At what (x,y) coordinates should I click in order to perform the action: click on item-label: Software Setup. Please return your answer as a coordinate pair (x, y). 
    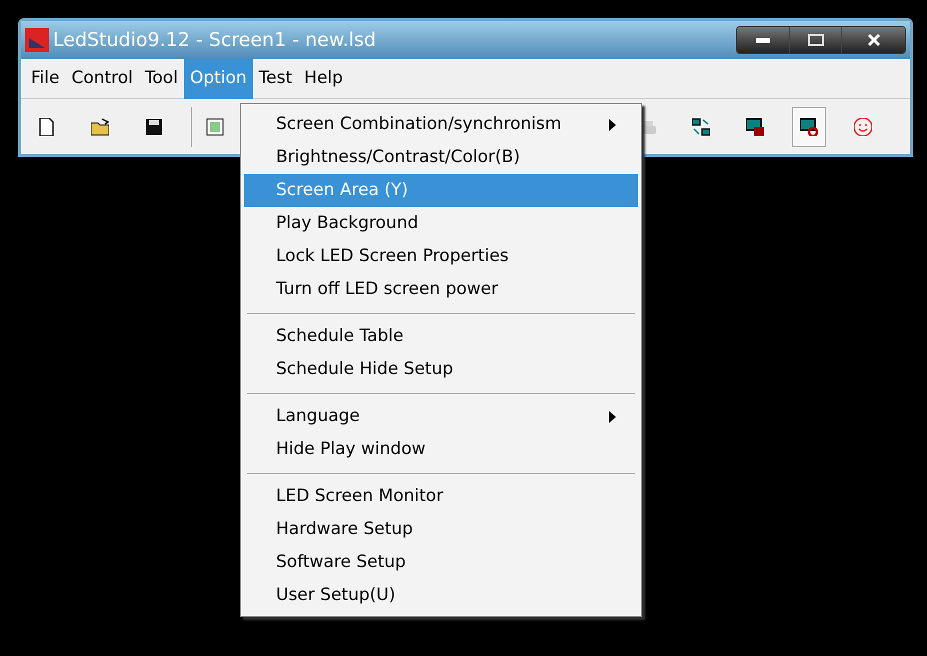
    Looking at the image, I should click on (341, 562).